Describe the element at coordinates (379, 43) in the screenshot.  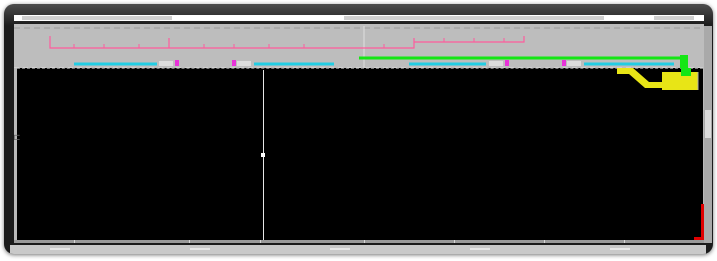
I see `pink-beam-step` at that location.